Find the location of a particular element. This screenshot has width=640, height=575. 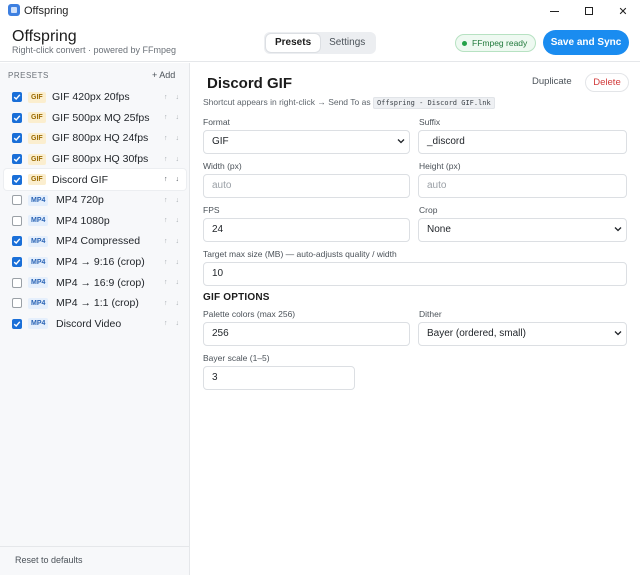

divider is located at coordinates (94, 546).